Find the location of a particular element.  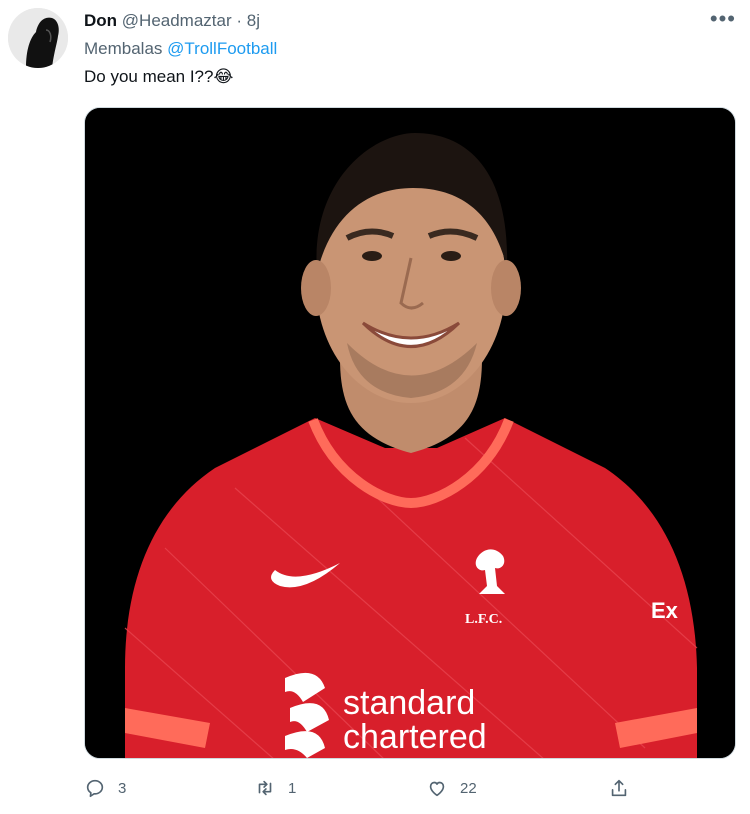

avatar is located at coordinates (38, 38).